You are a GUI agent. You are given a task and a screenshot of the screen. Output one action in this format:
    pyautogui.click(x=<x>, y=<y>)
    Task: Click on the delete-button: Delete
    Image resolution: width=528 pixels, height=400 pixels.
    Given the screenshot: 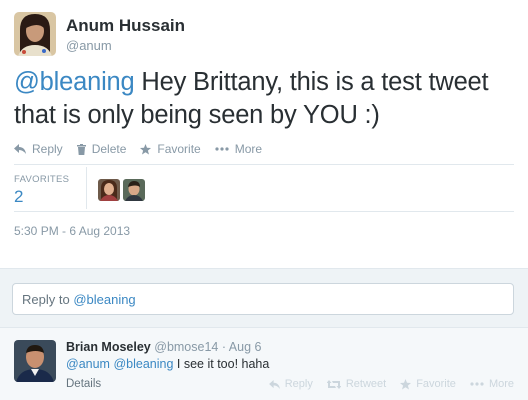 What is the action you would take?
    pyautogui.click(x=101, y=149)
    